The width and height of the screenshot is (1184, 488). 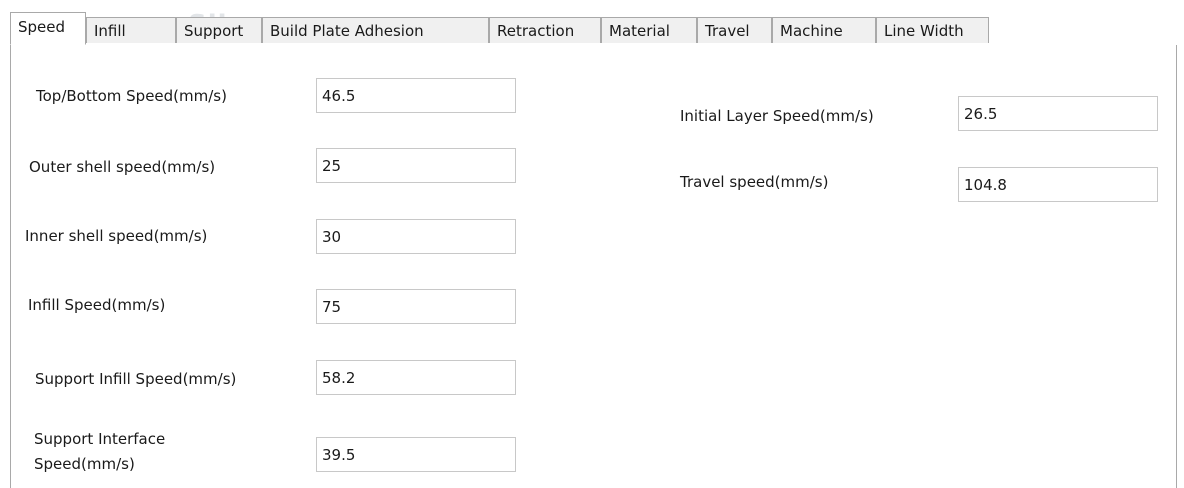 What do you see at coordinates (932, 30) in the screenshot?
I see `tab-line-width: Line Width` at bounding box center [932, 30].